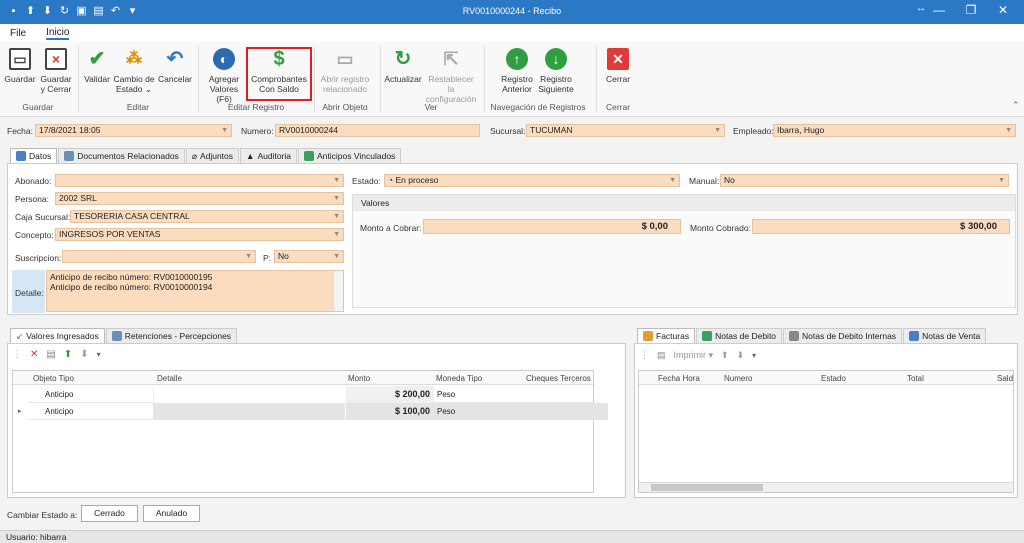  I want to click on cerrar-button: ✕ Cerrar, so click(618, 65).